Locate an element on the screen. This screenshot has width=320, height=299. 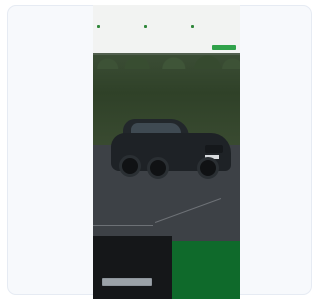
cookie-banner is located at coordinates (166, 29).